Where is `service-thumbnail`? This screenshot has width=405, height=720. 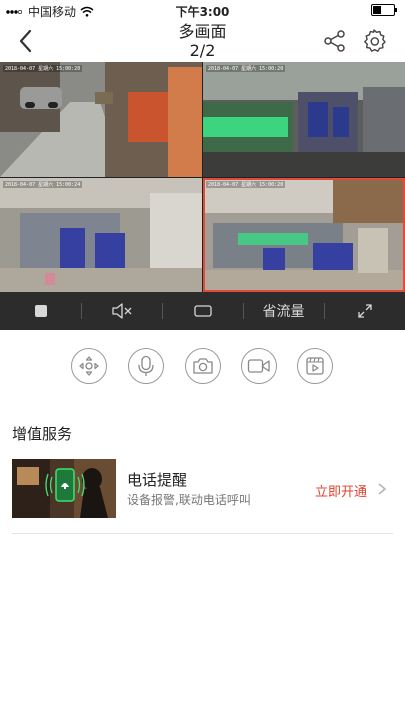 service-thumbnail is located at coordinates (64, 488).